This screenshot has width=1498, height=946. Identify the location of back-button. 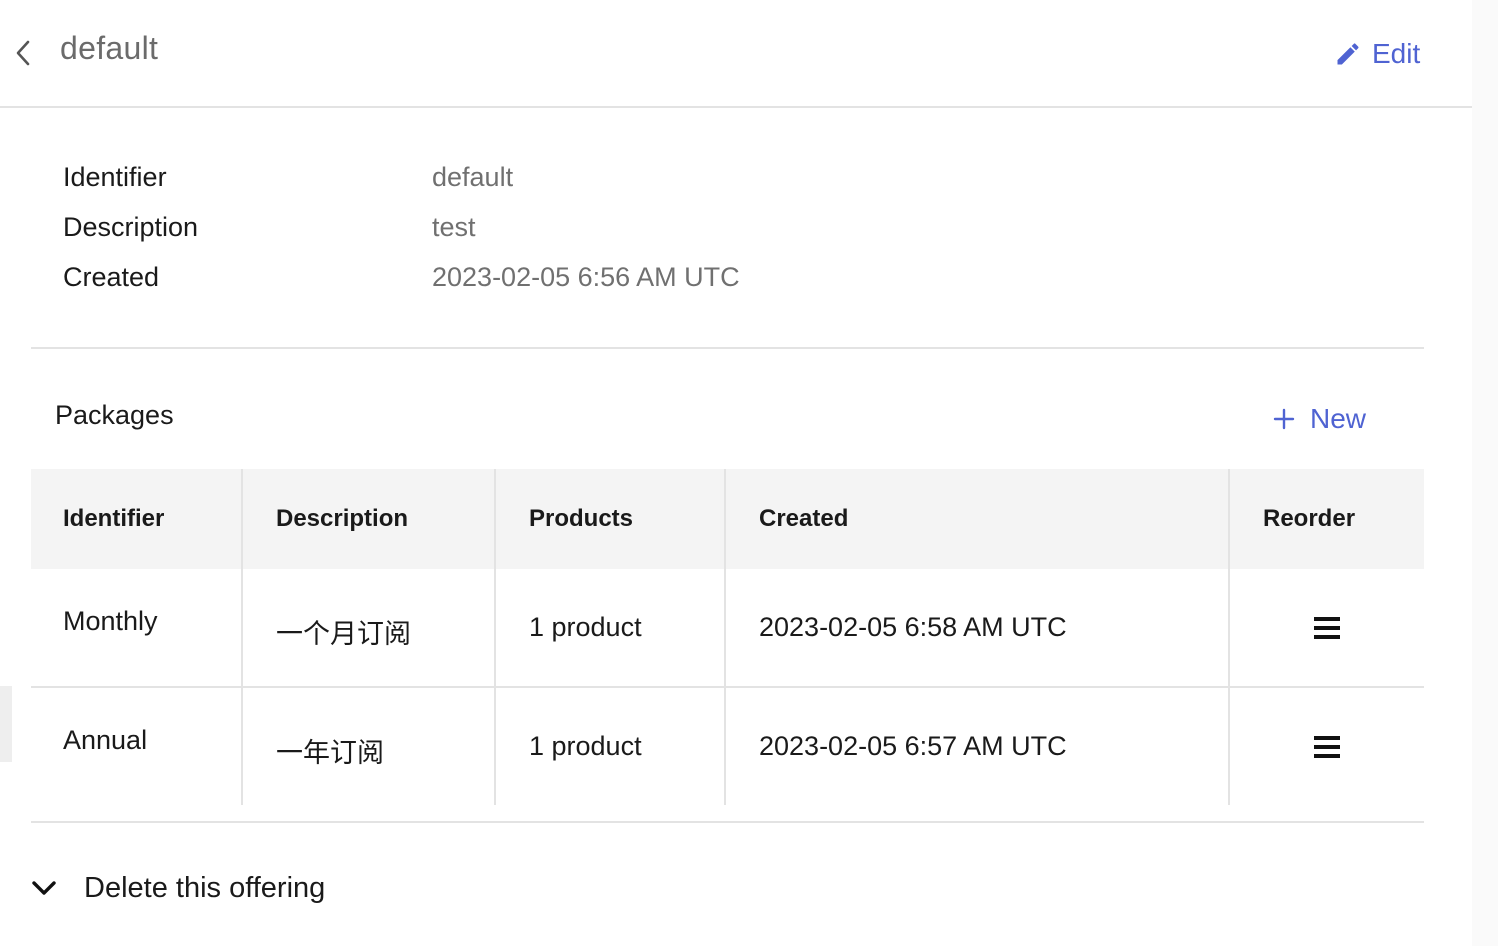
(23, 53).